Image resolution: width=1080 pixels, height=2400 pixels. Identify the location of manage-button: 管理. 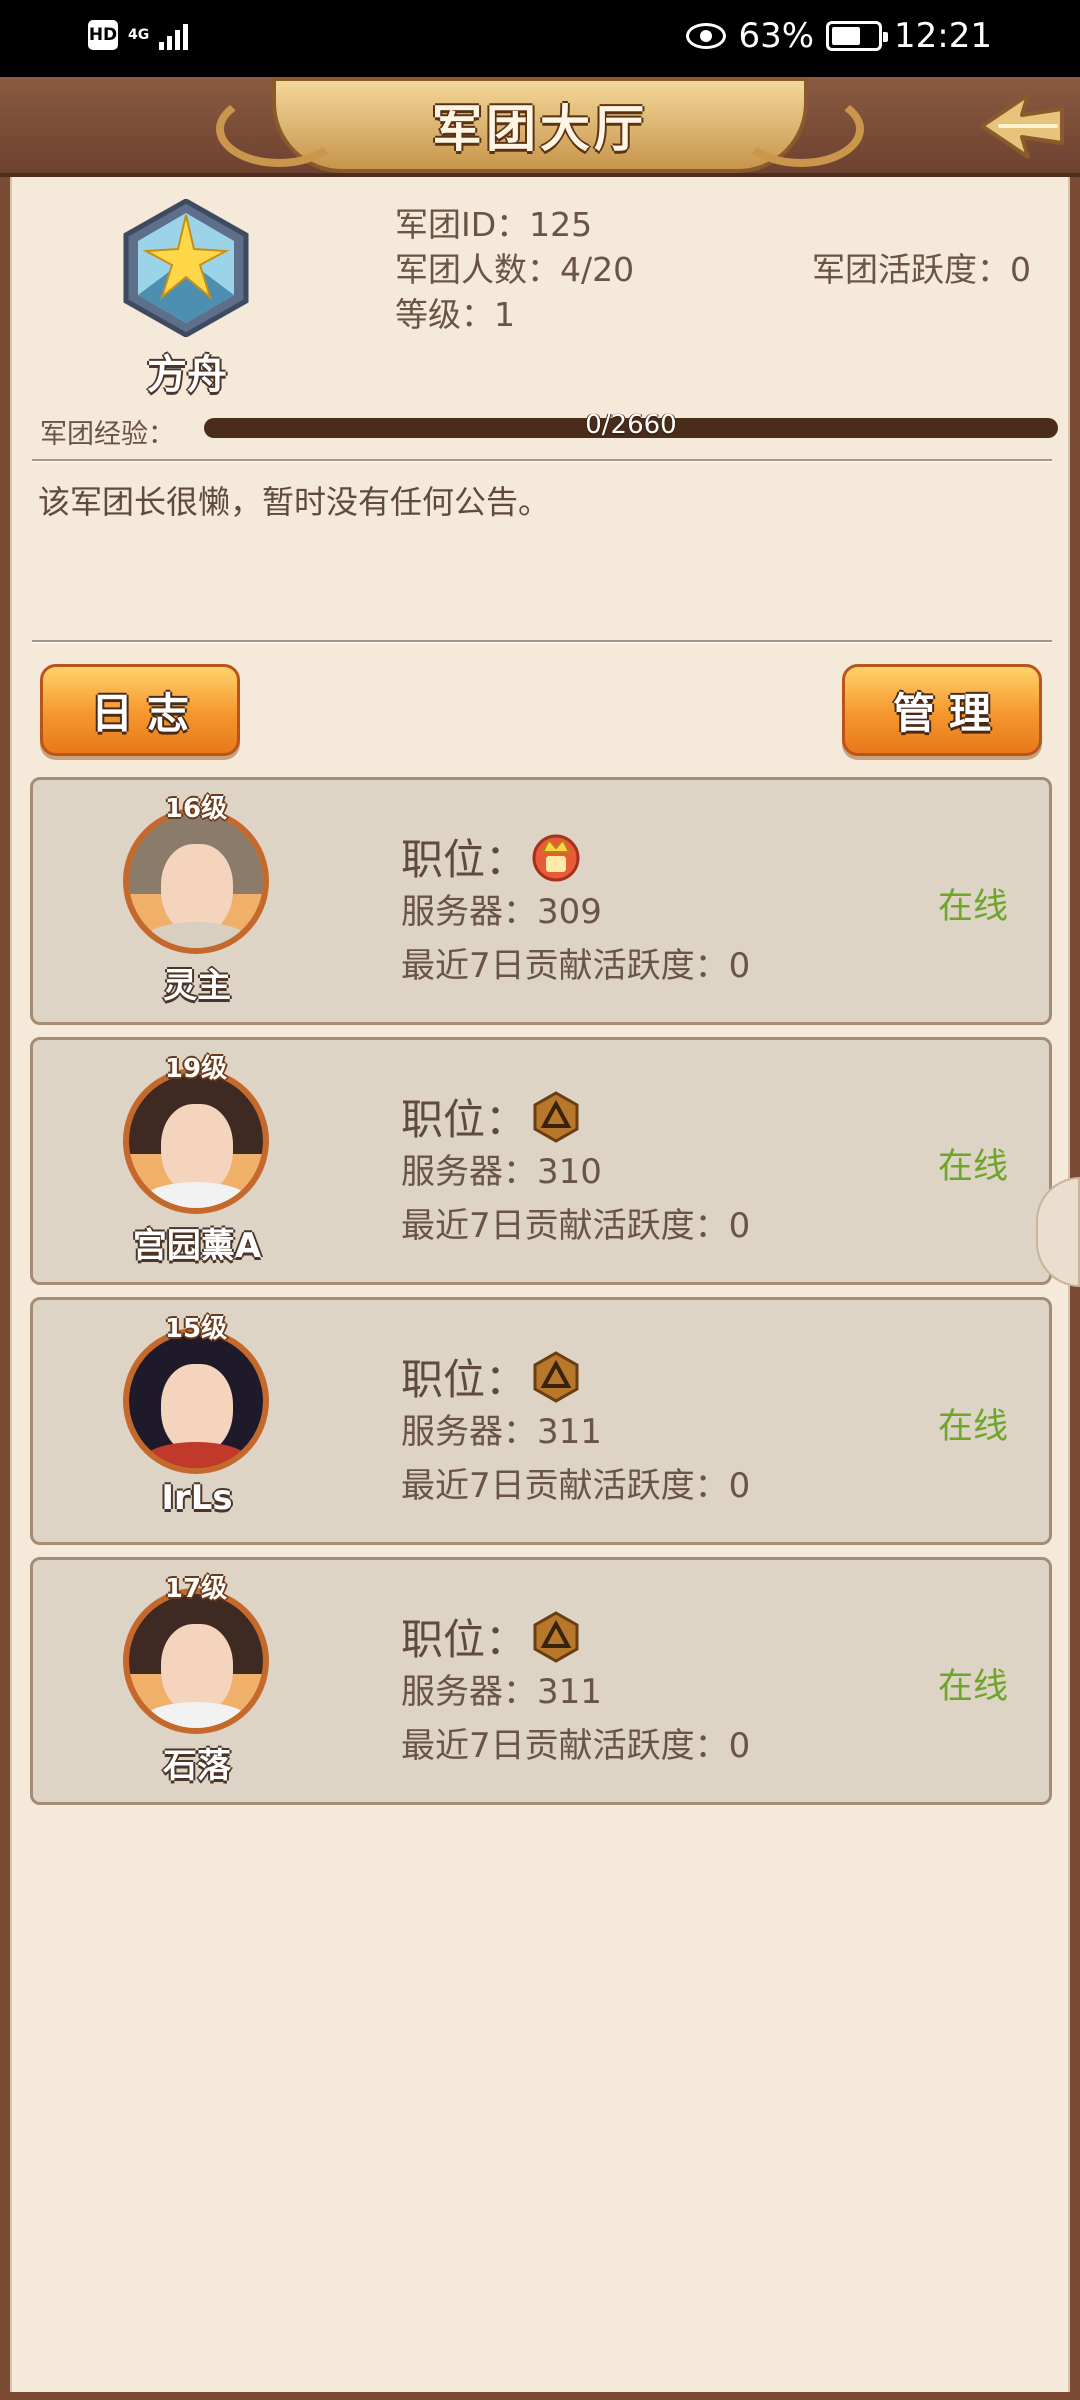
(942, 710).